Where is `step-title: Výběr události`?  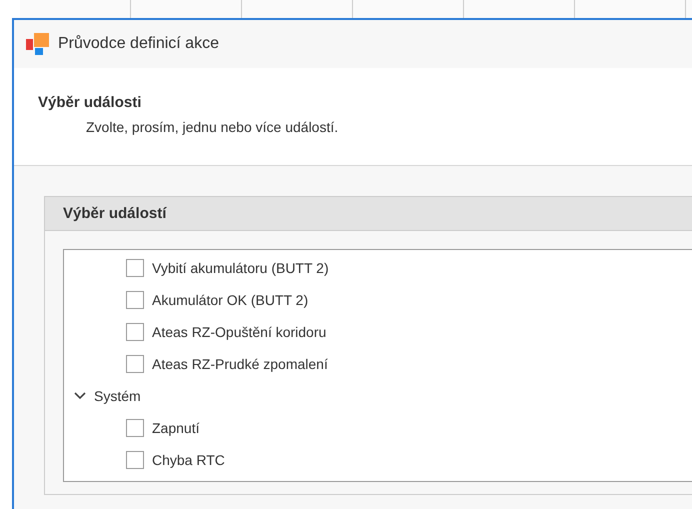
step-title: Výběr události is located at coordinates (90, 102).